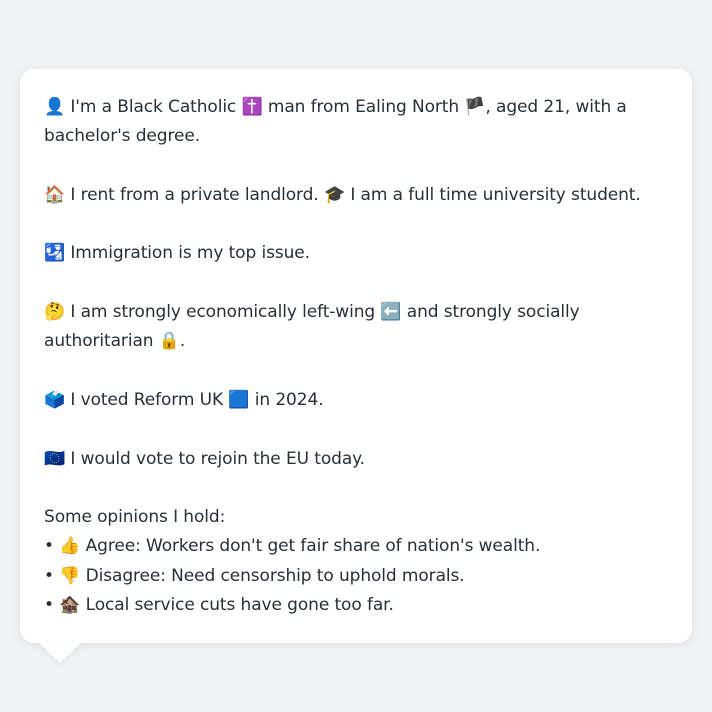 Image resolution: width=712 pixels, height=712 pixels. What do you see at coordinates (475, 107) in the screenshot?
I see `england-flag-icon: 🏴` at bounding box center [475, 107].